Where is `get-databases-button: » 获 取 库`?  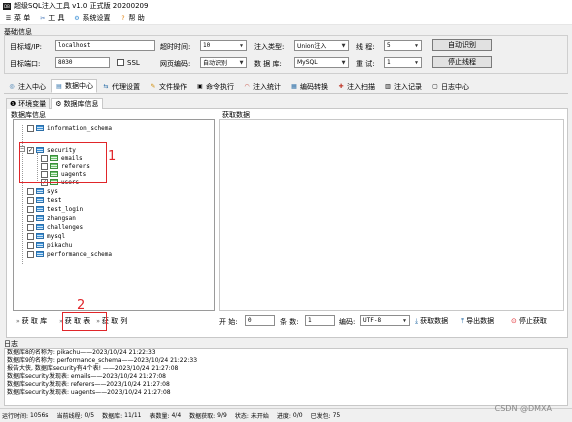 get-databases-button: » 获 取 库 is located at coordinates (31, 321).